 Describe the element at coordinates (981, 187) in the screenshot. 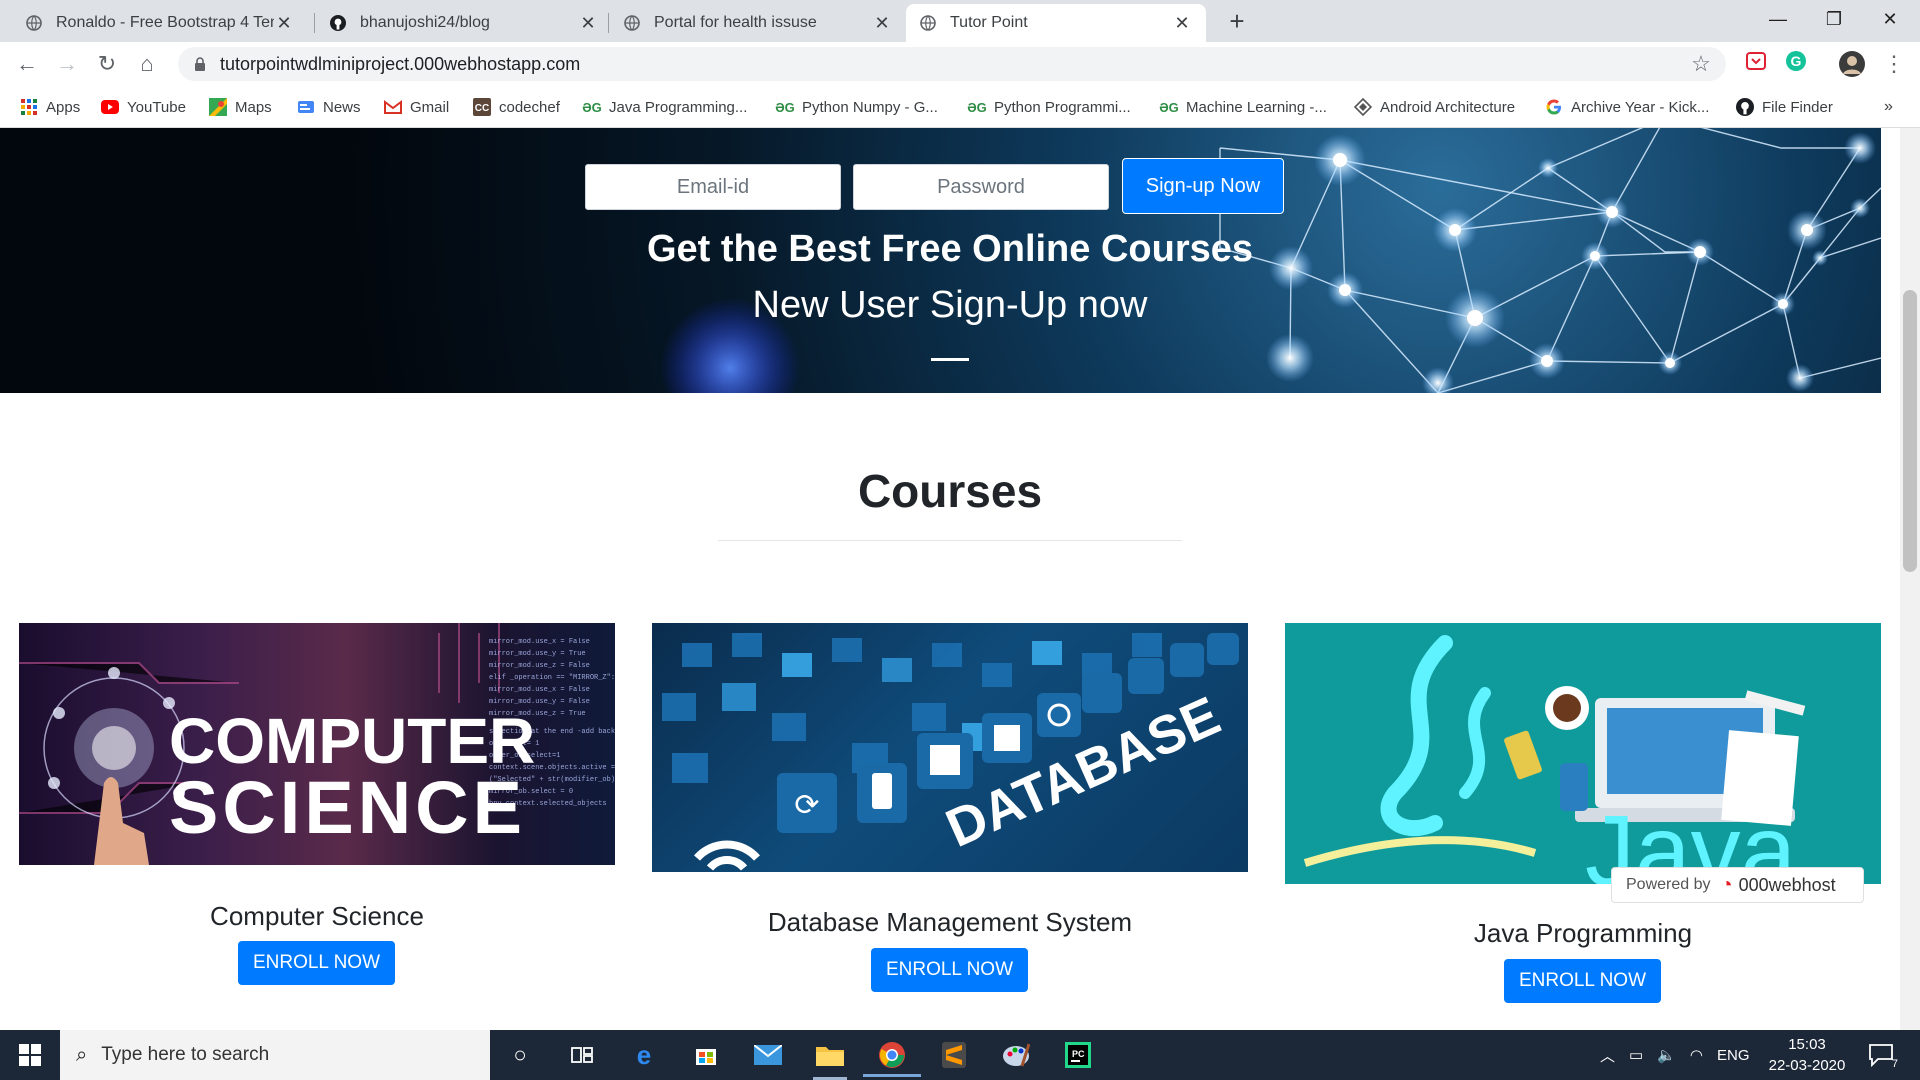

I see `password-input: Password` at that location.